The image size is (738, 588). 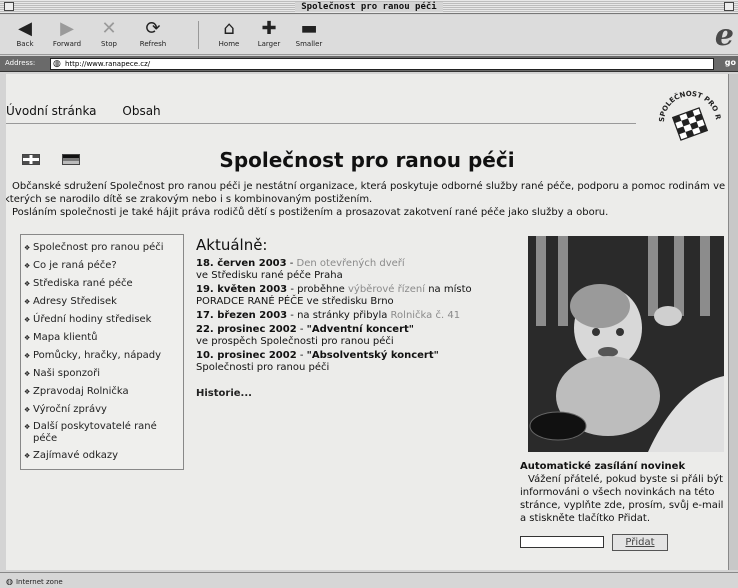 I want to click on news-date: 17. březen 2003, so click(x=242, y=315).